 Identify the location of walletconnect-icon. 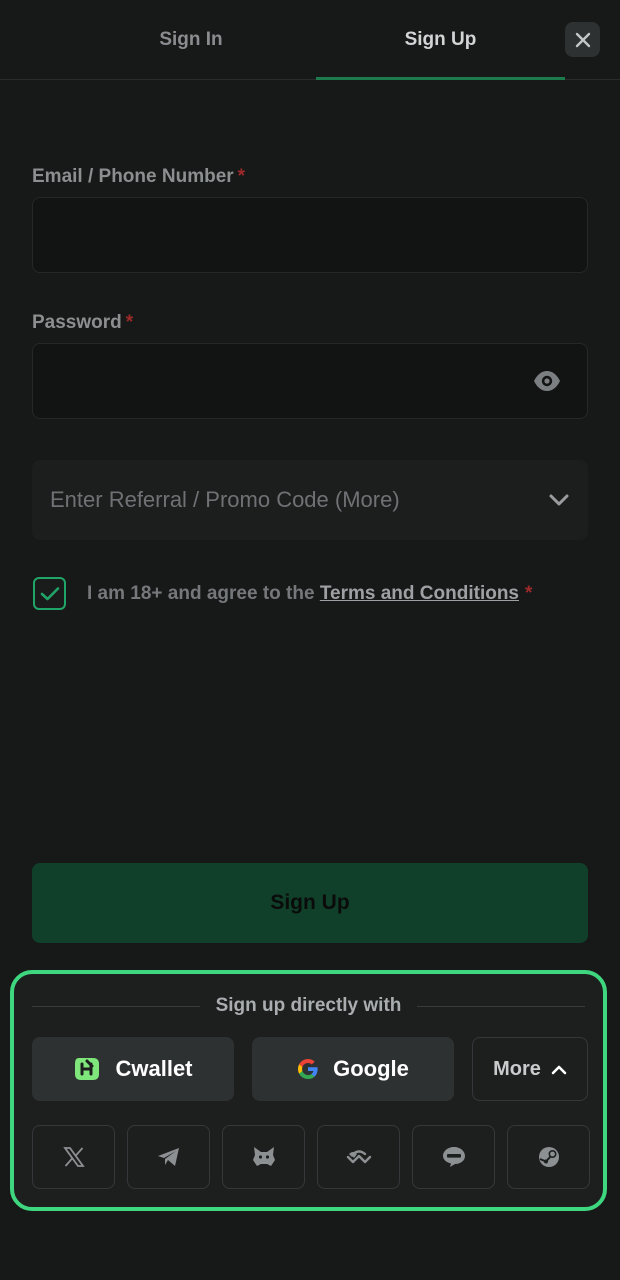
(358, 1157).